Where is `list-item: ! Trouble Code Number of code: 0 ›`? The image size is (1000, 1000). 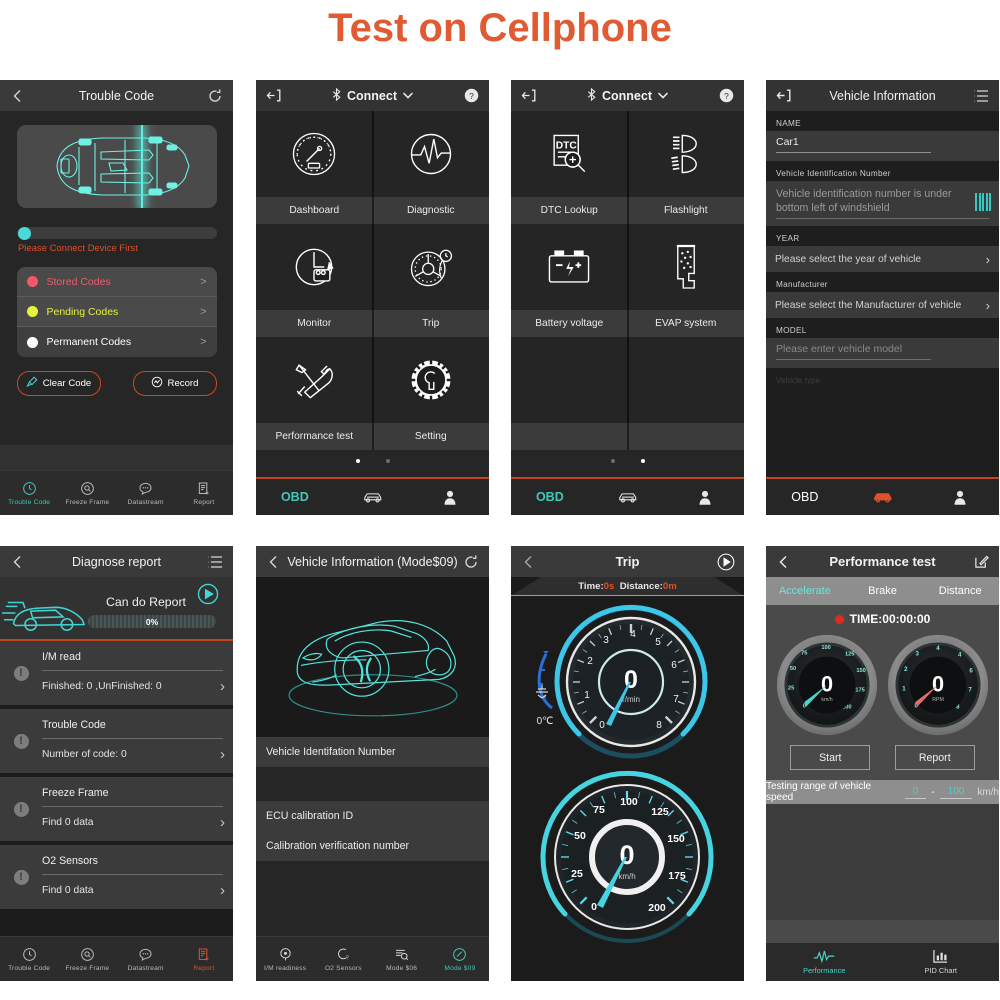 list-item: ! Trouble Code Number of code: 0 › is located at coordinates (116, 741).